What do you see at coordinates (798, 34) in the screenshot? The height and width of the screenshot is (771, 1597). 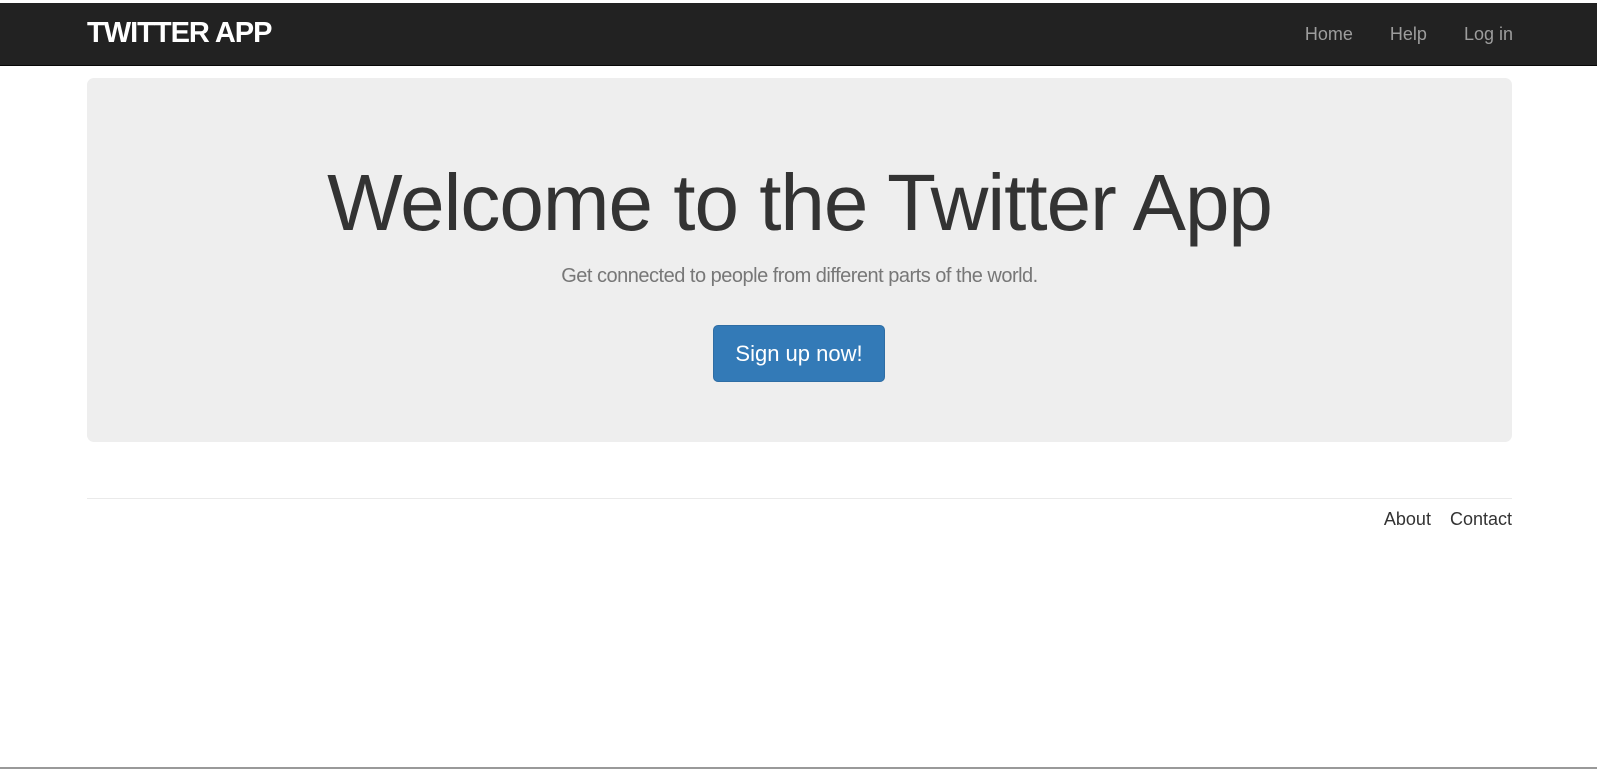 I see `navbar: TWITTER APP Home Help Log in` at bounding box center [798, 34].